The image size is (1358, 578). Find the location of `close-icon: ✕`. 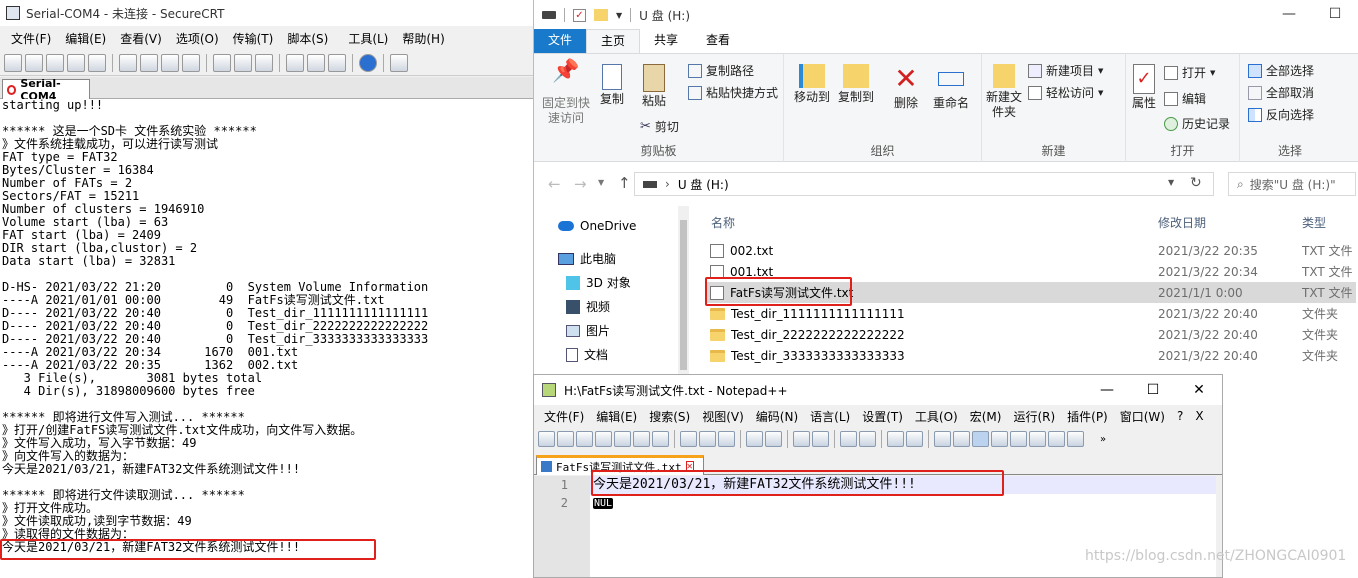

close-icon: ✕ is located at coordinates (1199, 390).